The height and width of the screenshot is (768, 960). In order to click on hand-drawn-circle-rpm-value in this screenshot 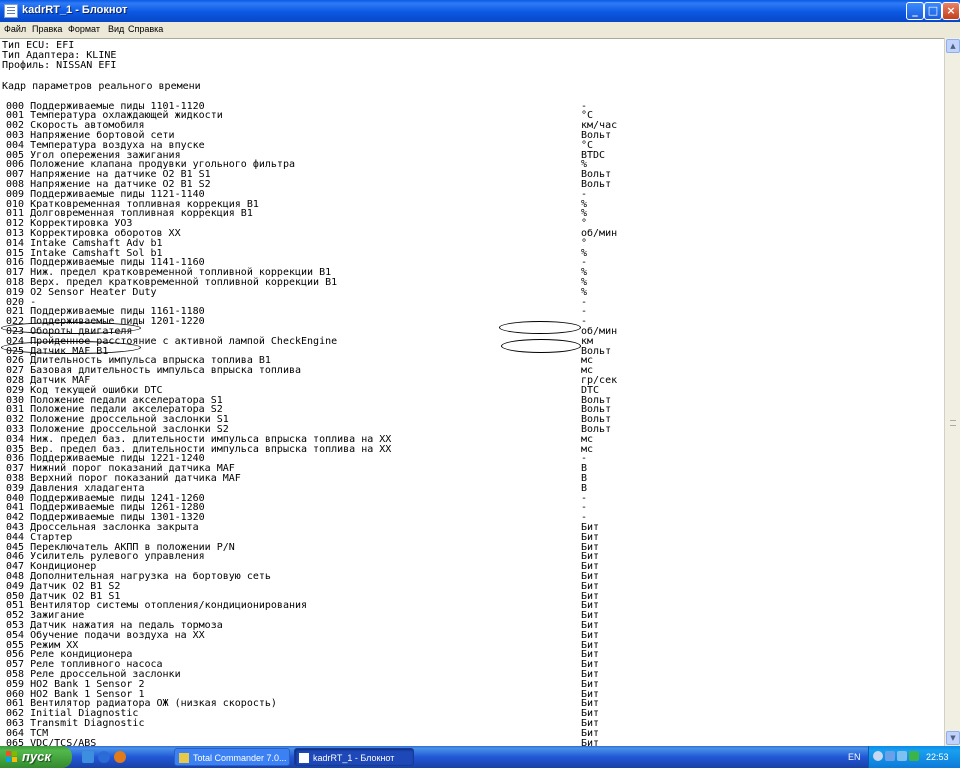, I will do `click(540, 327)`.